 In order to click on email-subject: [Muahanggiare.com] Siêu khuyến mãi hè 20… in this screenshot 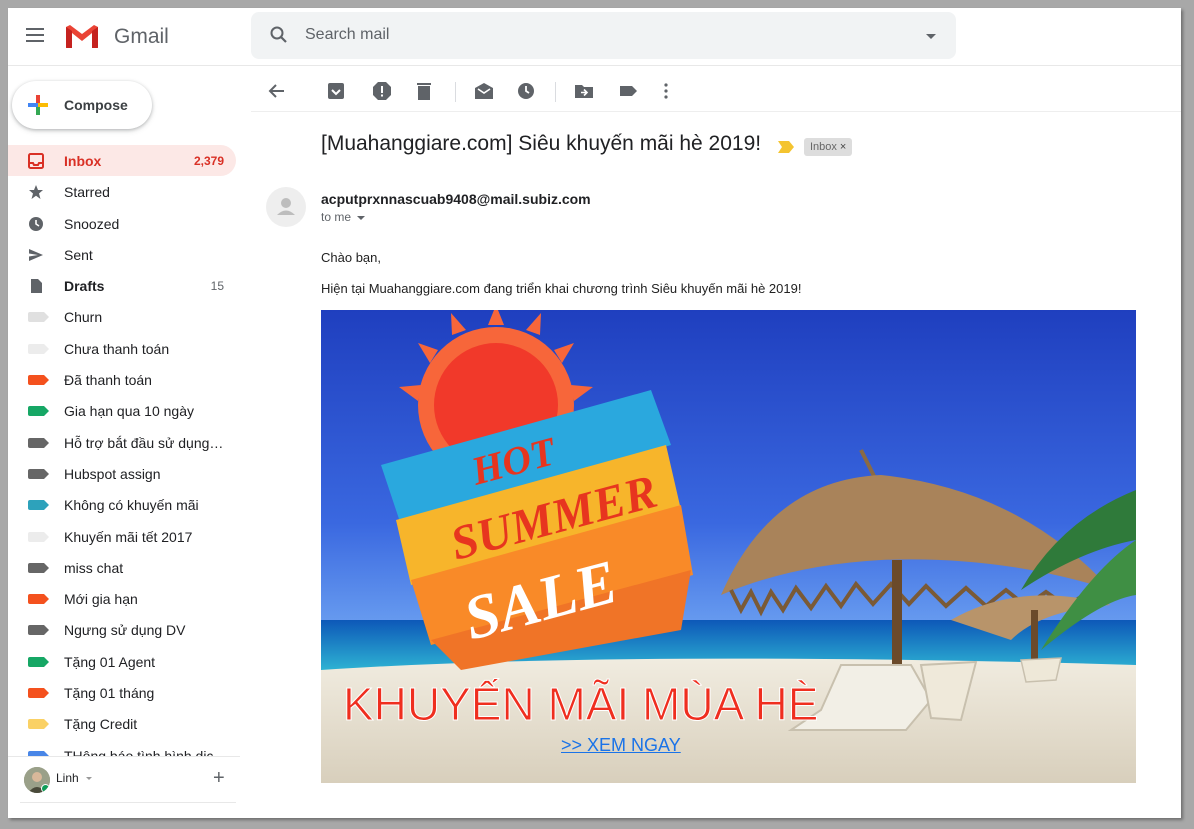, I will do `click(541, 143)`.